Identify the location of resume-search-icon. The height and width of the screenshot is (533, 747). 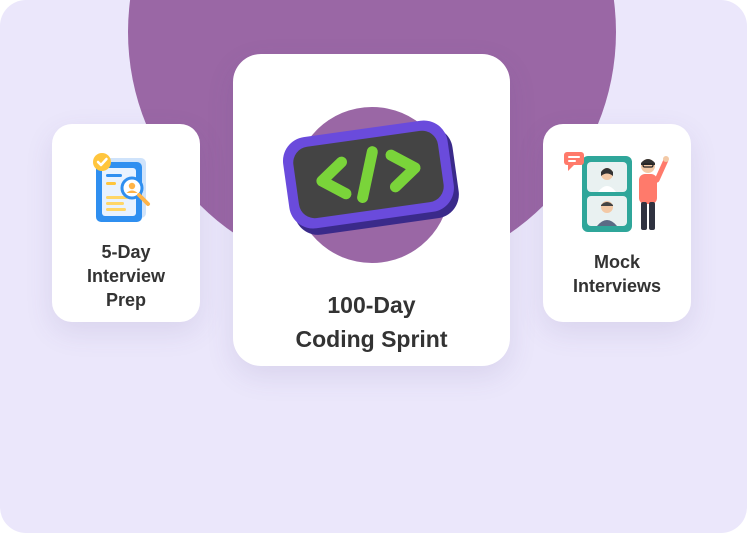
(126, 188).